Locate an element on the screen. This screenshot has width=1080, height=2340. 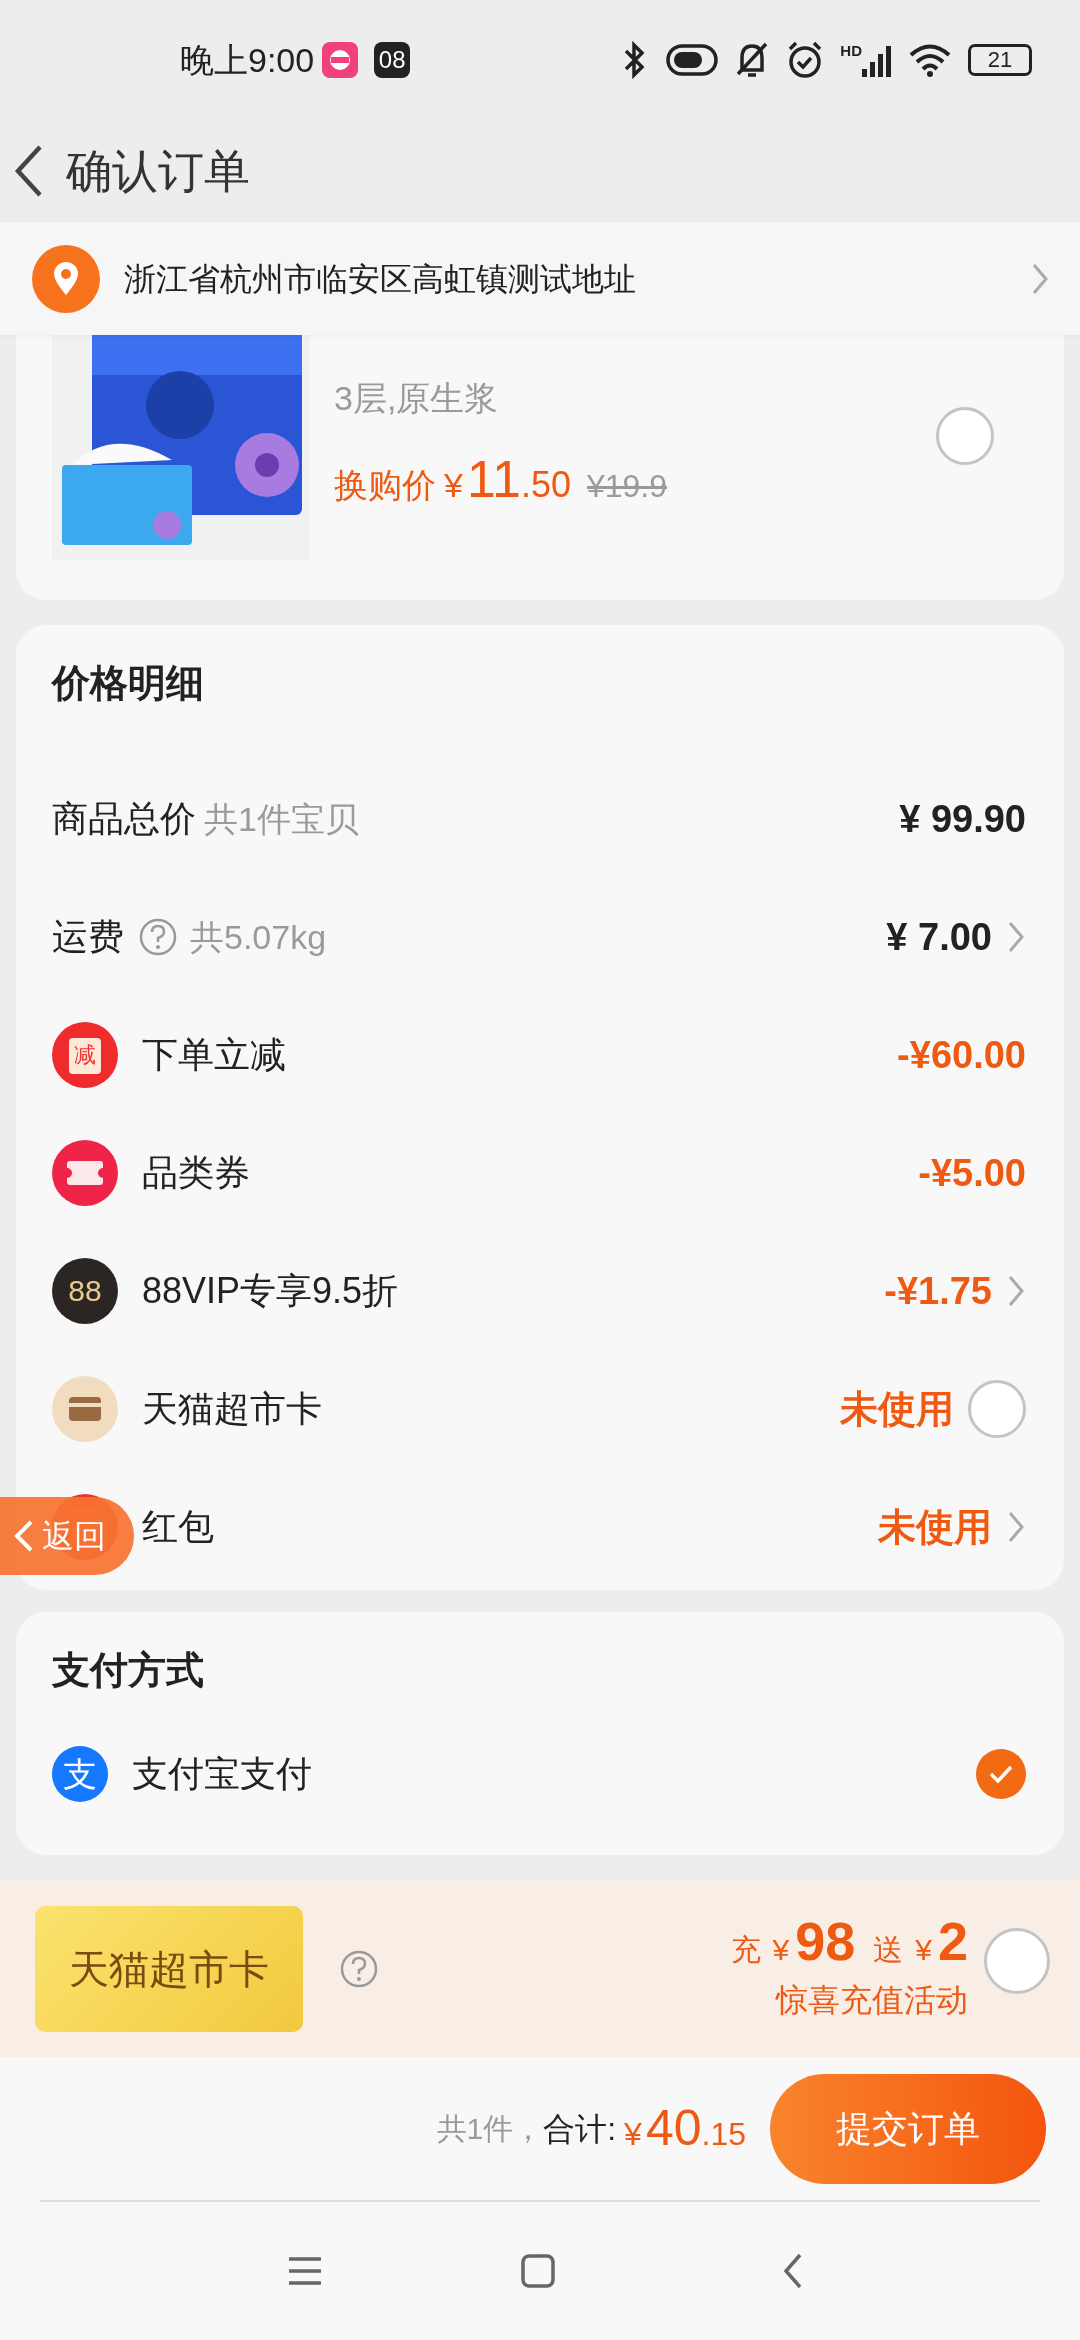
swap-price: ¥11.50 is located at coordinates (507, 479).